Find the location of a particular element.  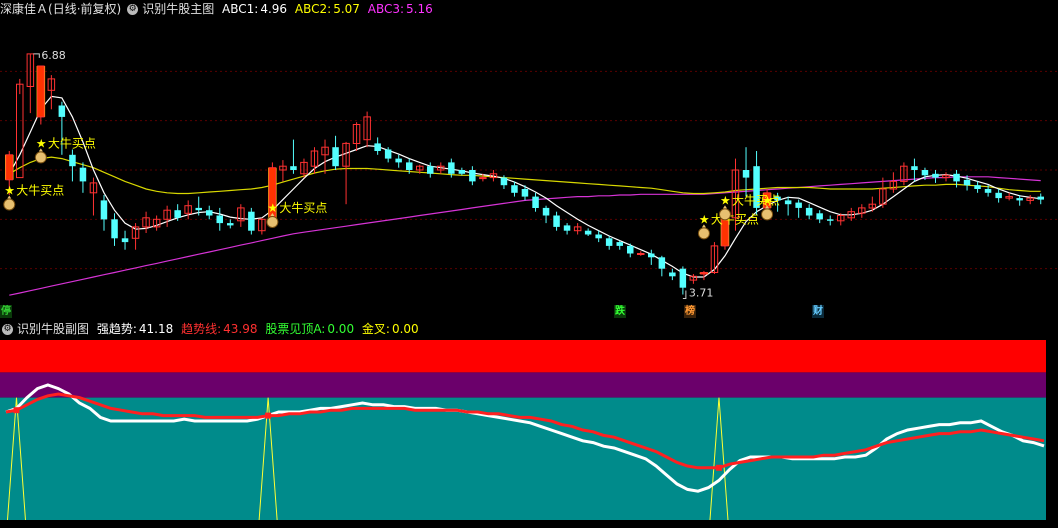

trend-label: 趋势线: is located at coordinates (201, 329).